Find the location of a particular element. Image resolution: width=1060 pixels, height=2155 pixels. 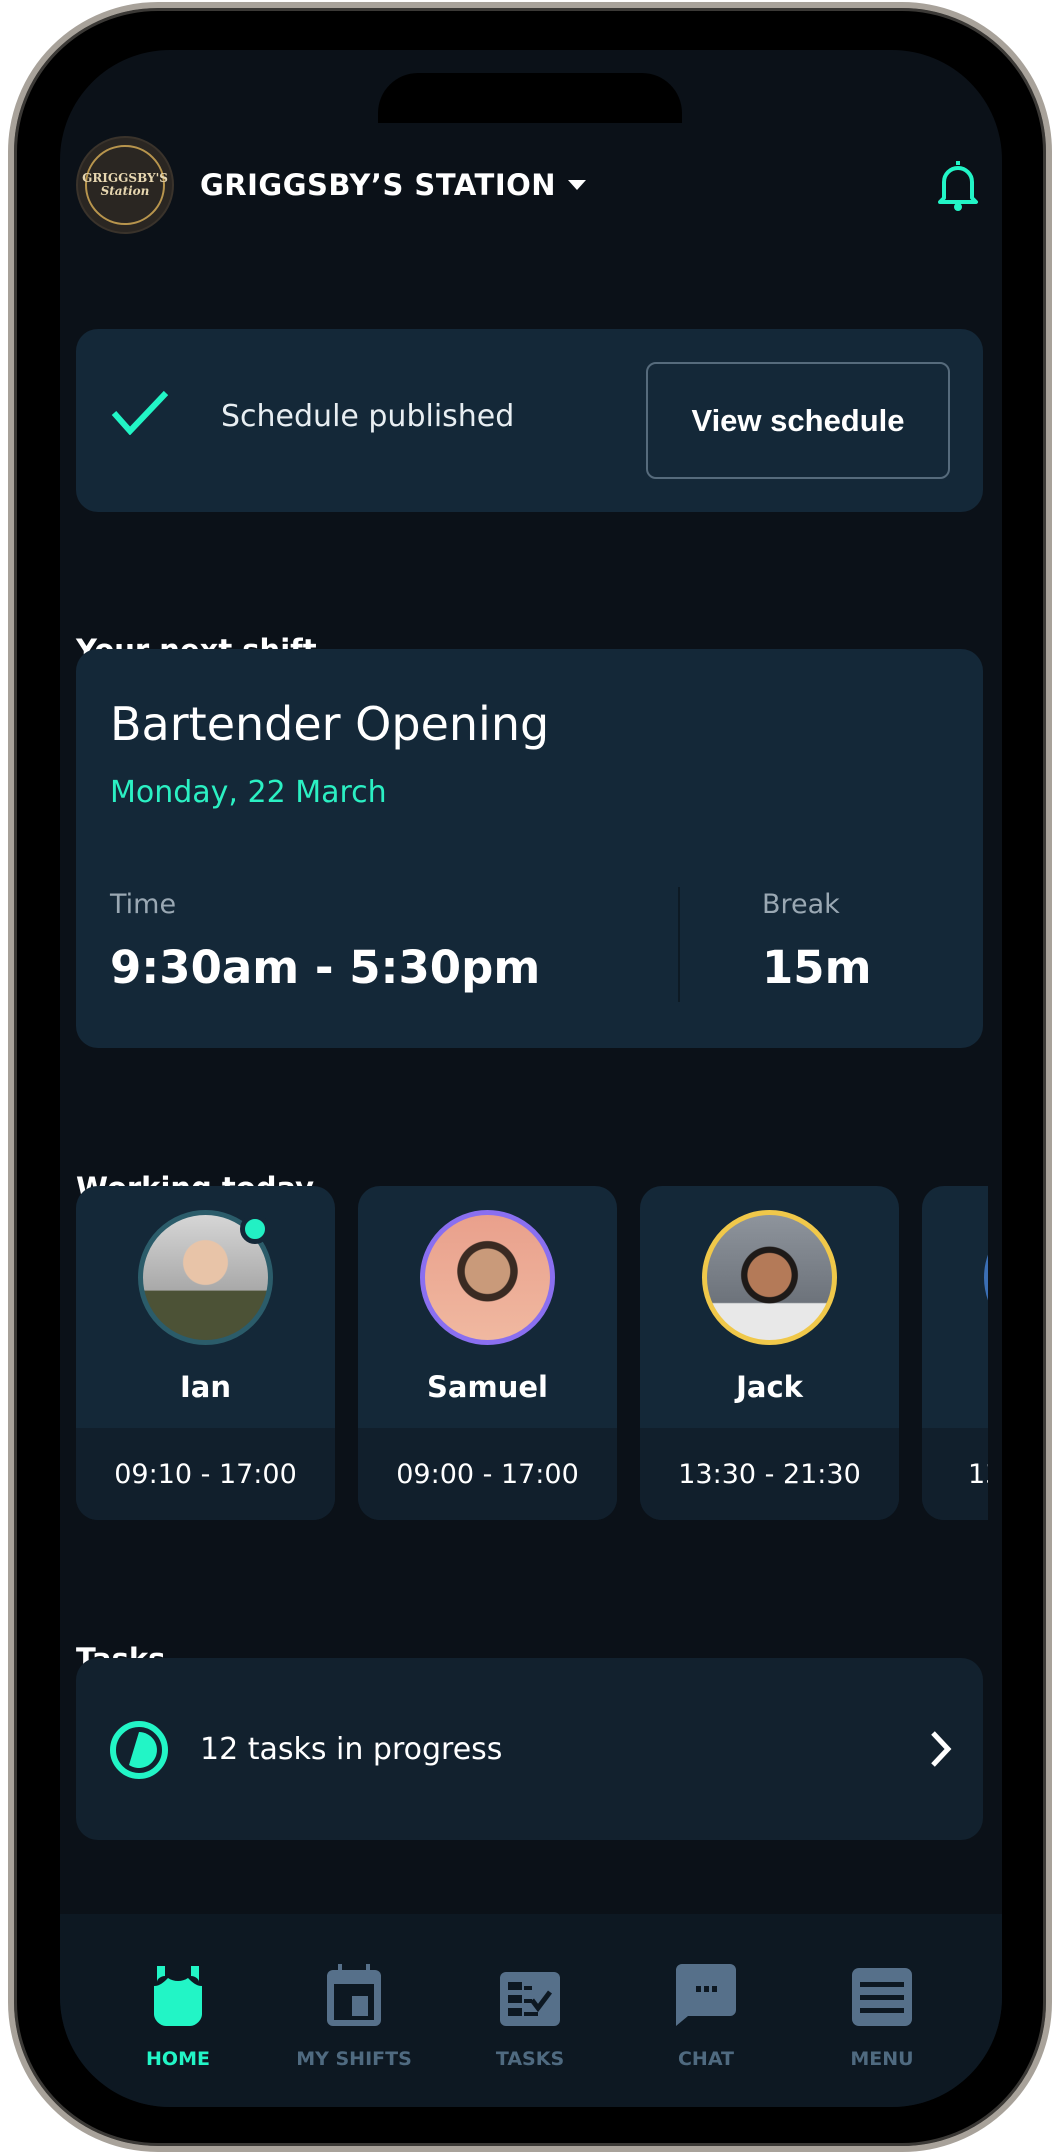

nav-chat: CHAT is located at coordinates (706, 2016).